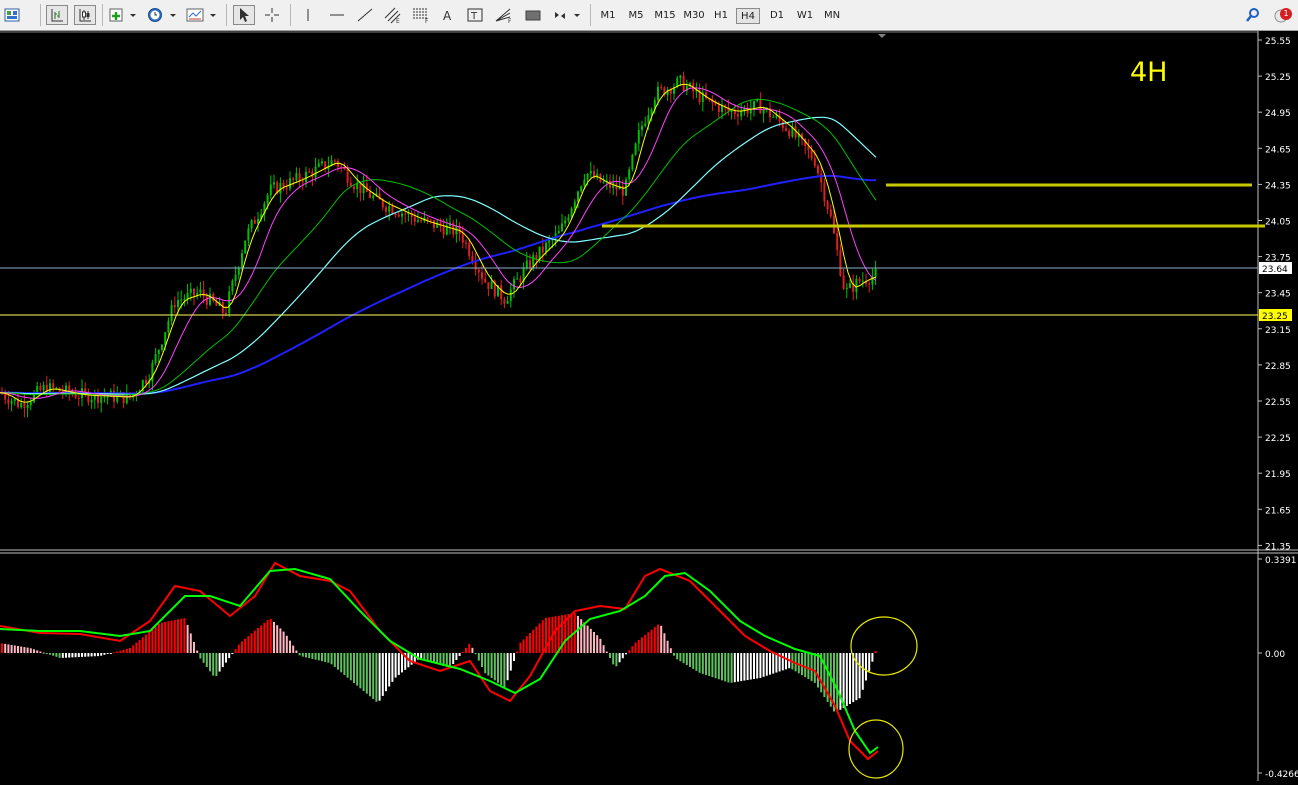 Image resolution: width=1298 pixels, height=785 pixels. I want to click on cursor-icon, so click(244, 15).